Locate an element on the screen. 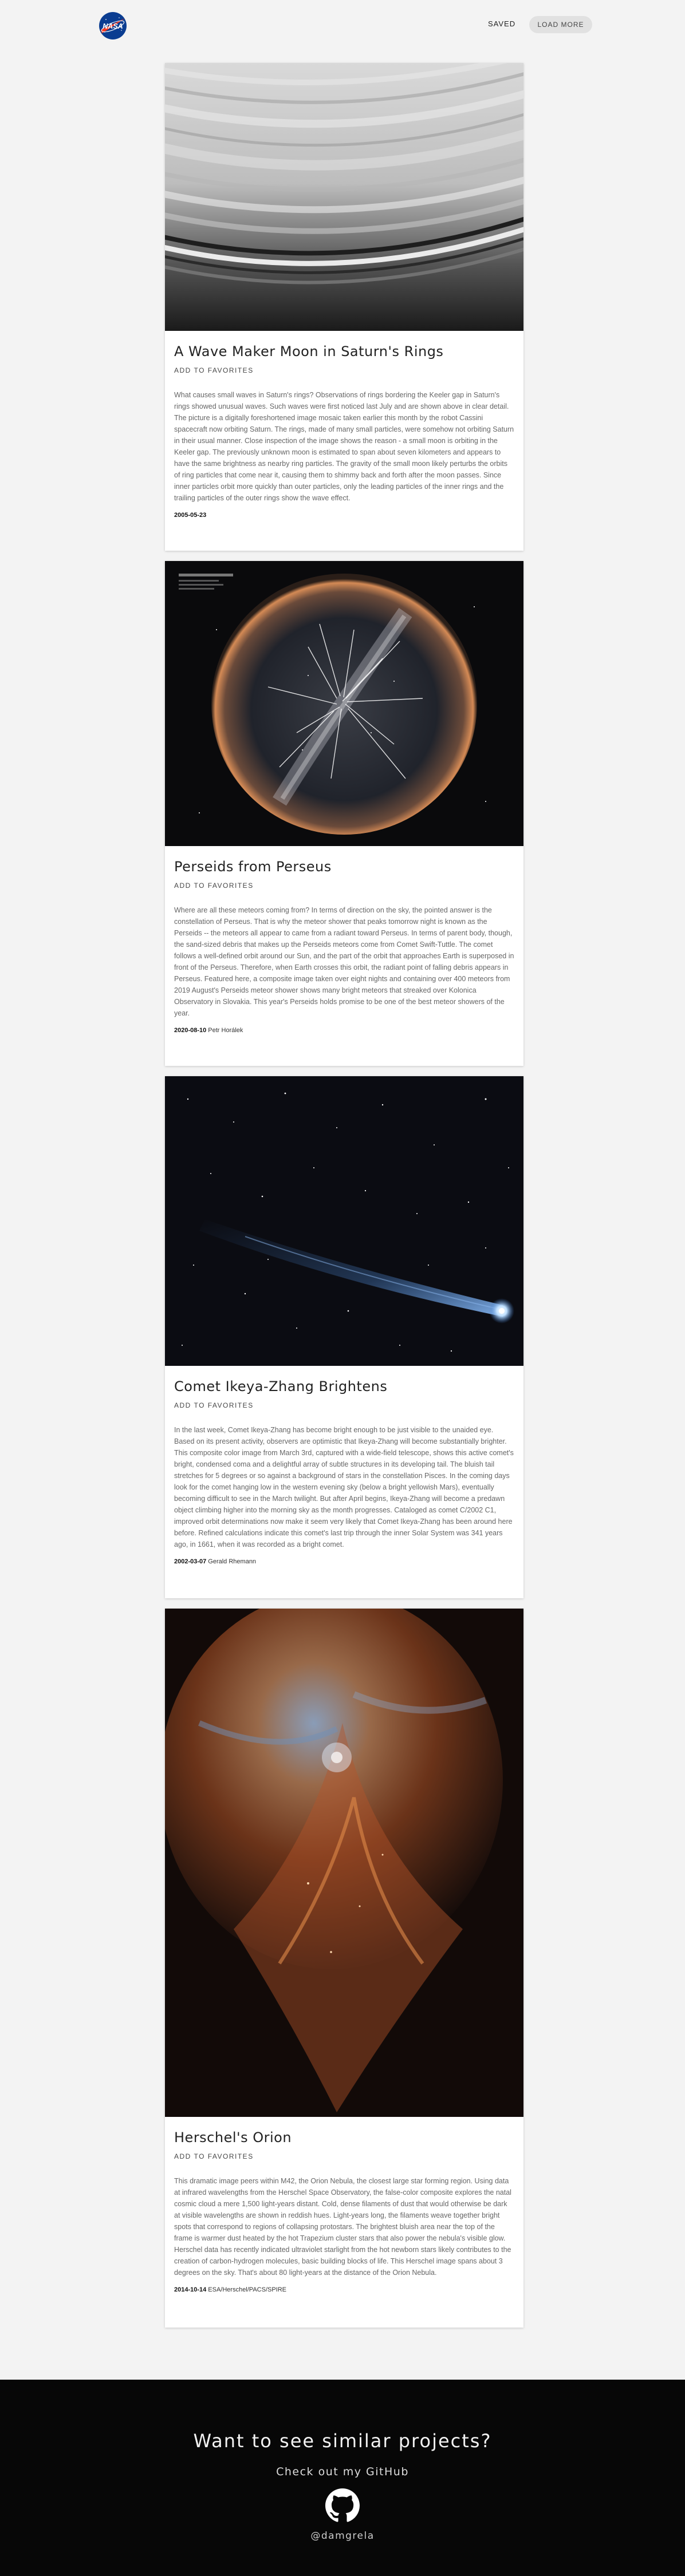 This screenshot has width=685, height=2576. card-meta: 2020-08-10 Petr Horálek is located at coordinates (344, 1030).